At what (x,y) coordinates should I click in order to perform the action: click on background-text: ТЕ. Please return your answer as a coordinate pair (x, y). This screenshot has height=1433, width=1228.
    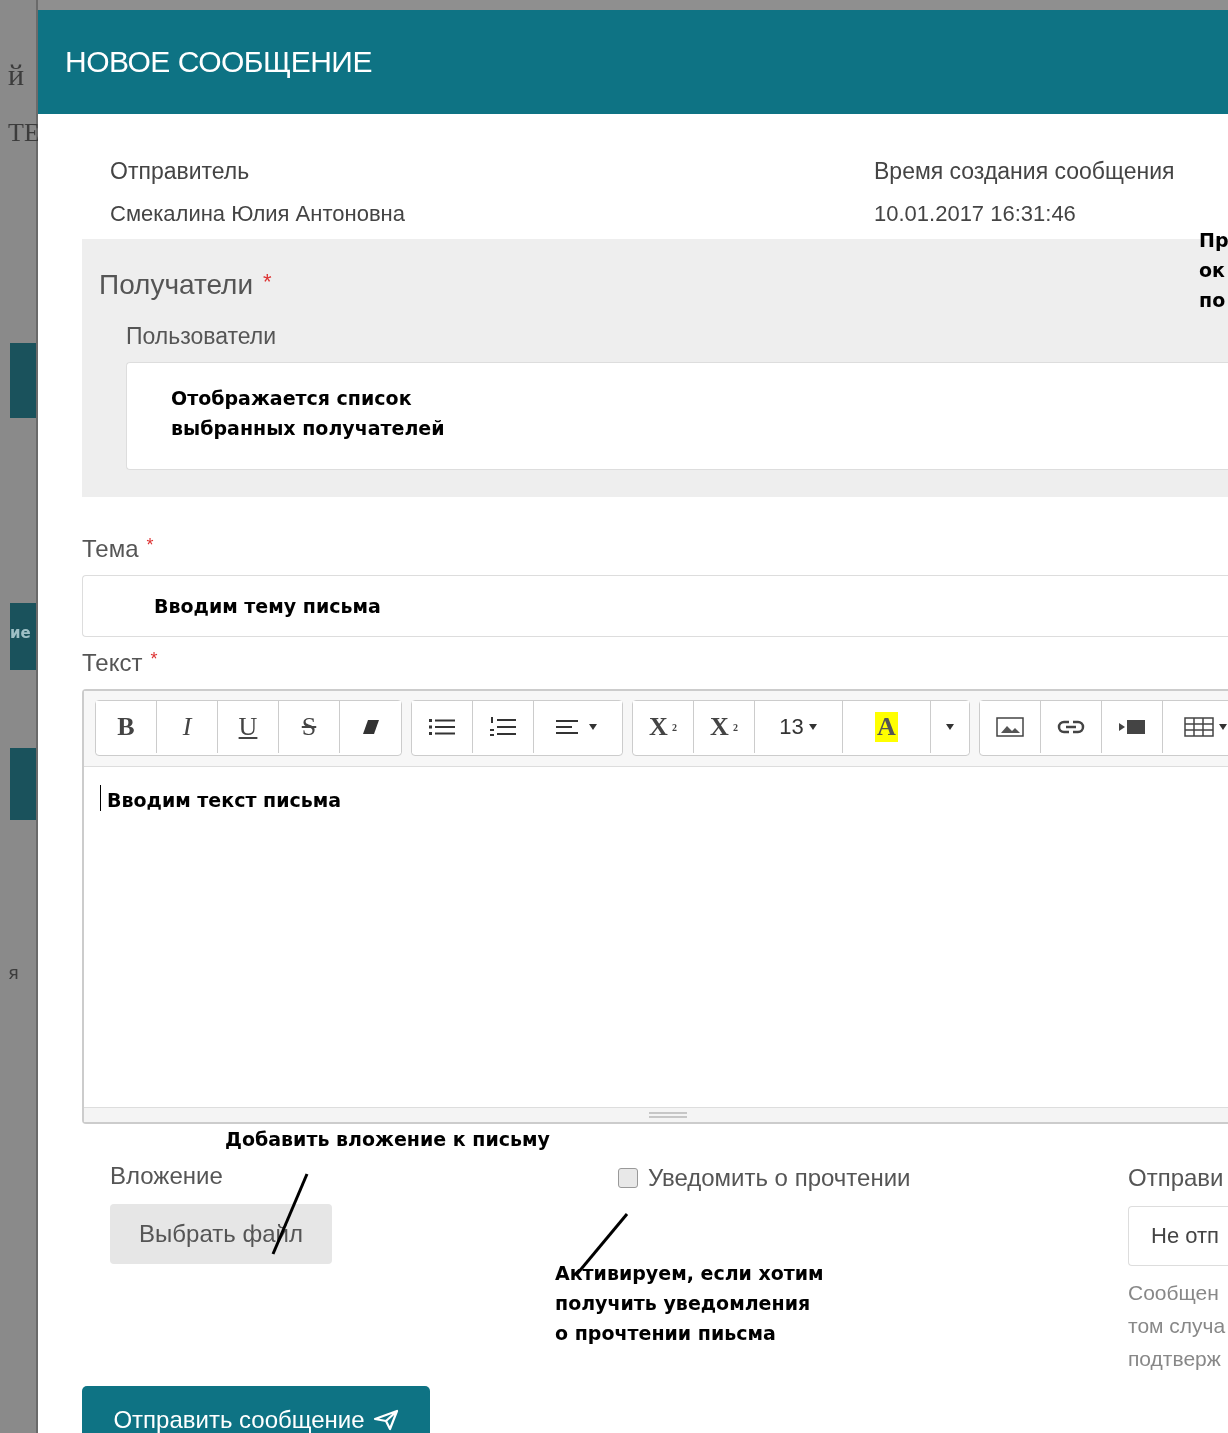
    Looking at the image, I should click on (24, 133).